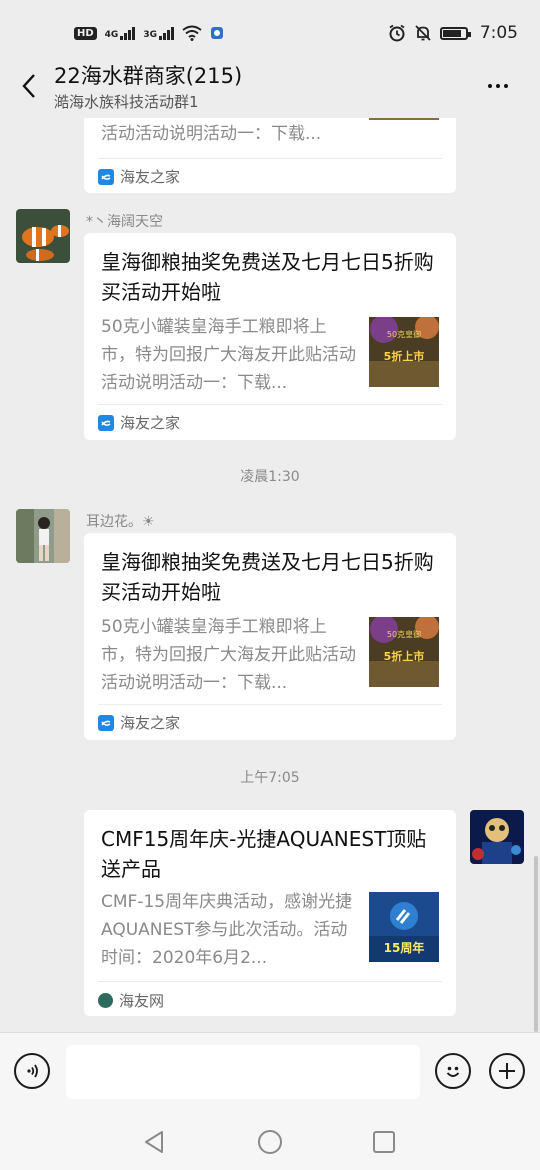 The image size is (540, 1170). I want to click on message-input, so click(243, 1072).